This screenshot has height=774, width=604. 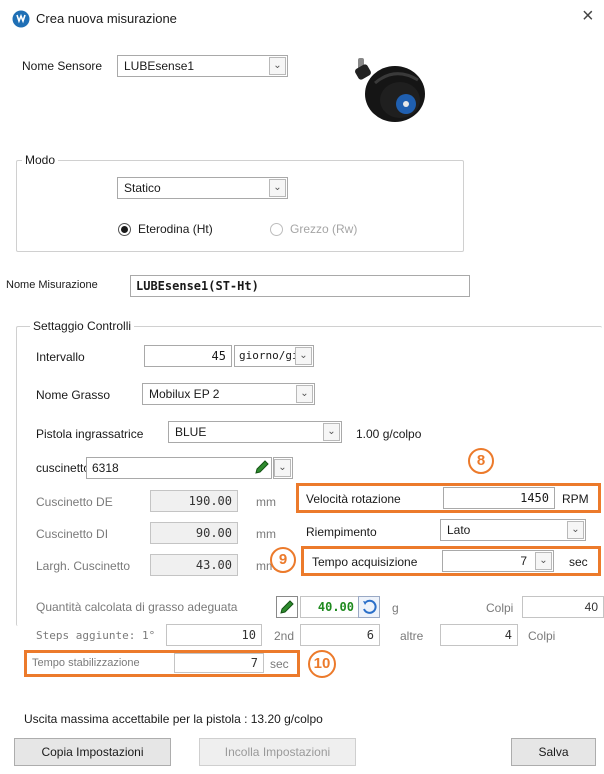 I want to click on interval-unit-select: giorno/gi ⌄, so click(x=274, y=356).